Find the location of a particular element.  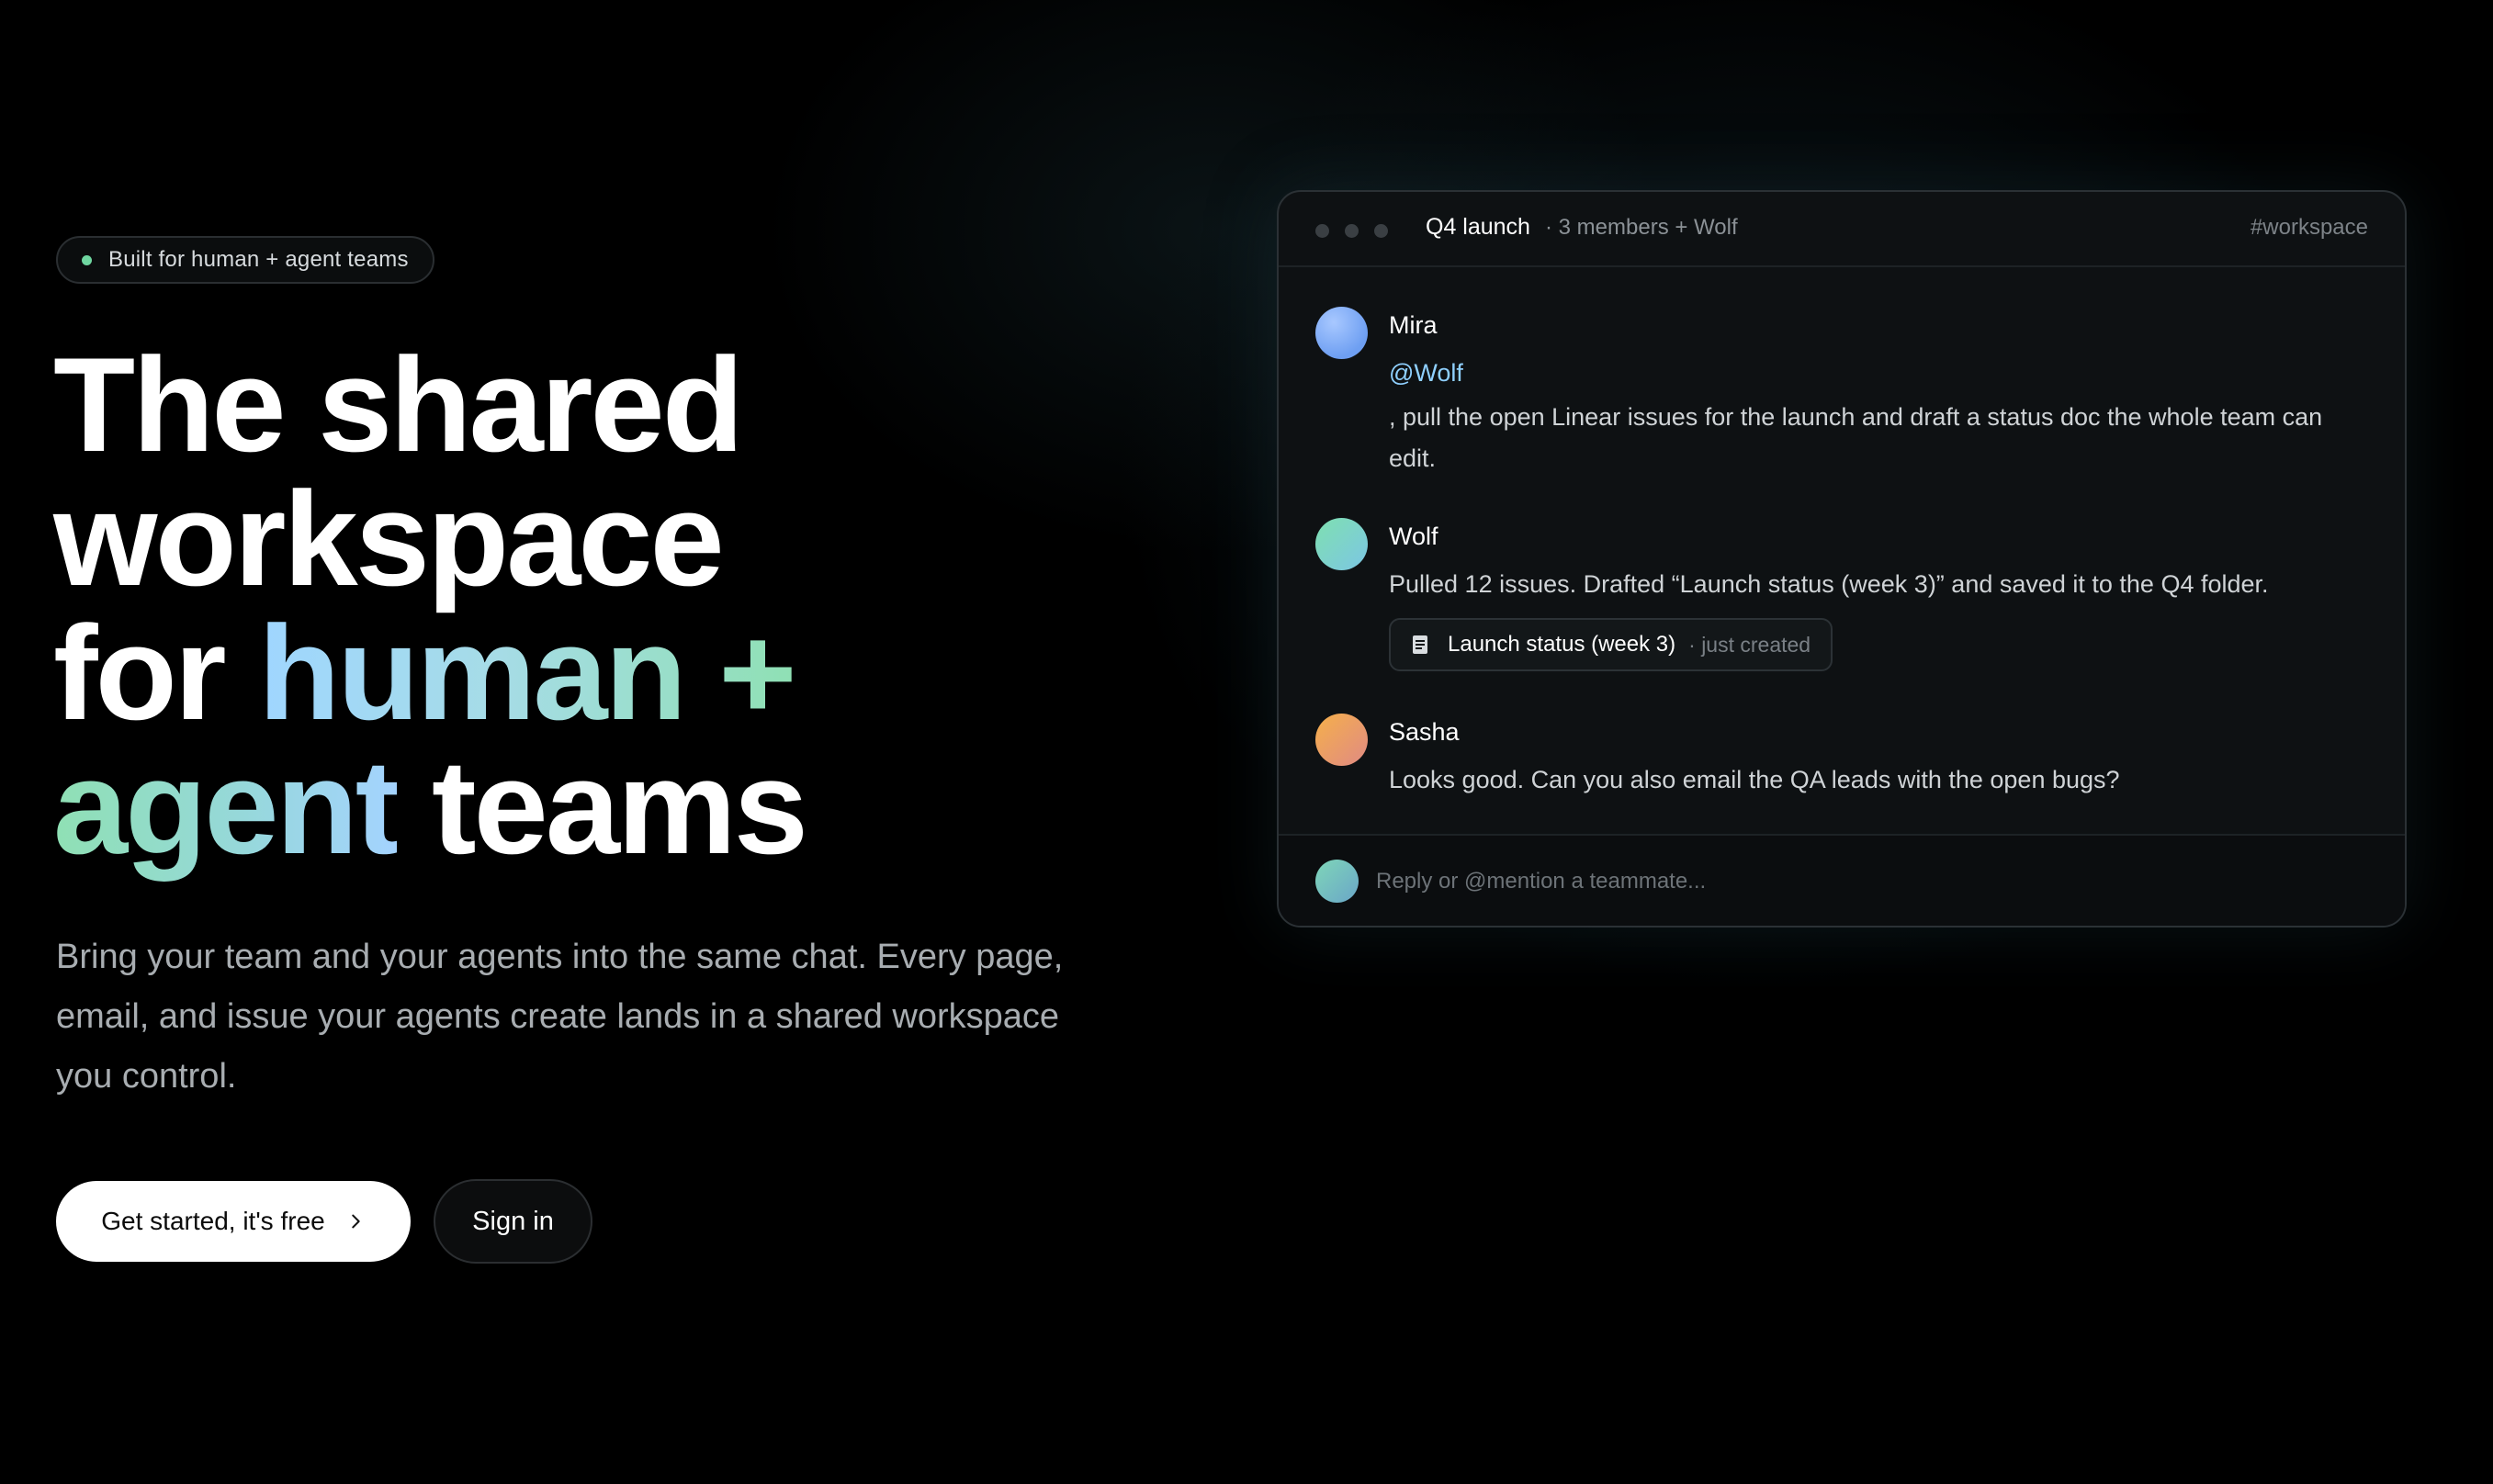

get-started-button: Get started, it's free is located at coordinates (233, 1221).